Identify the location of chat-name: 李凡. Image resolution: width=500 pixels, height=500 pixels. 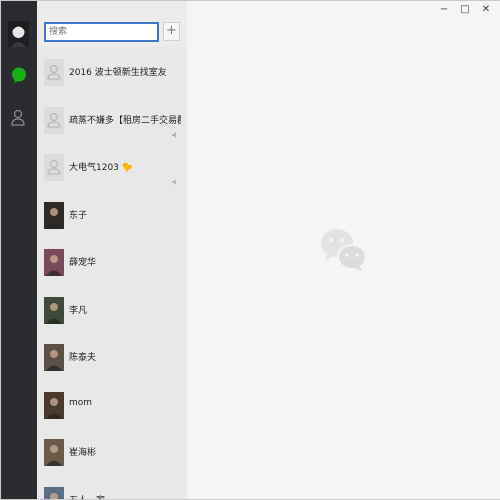
(78, 310).